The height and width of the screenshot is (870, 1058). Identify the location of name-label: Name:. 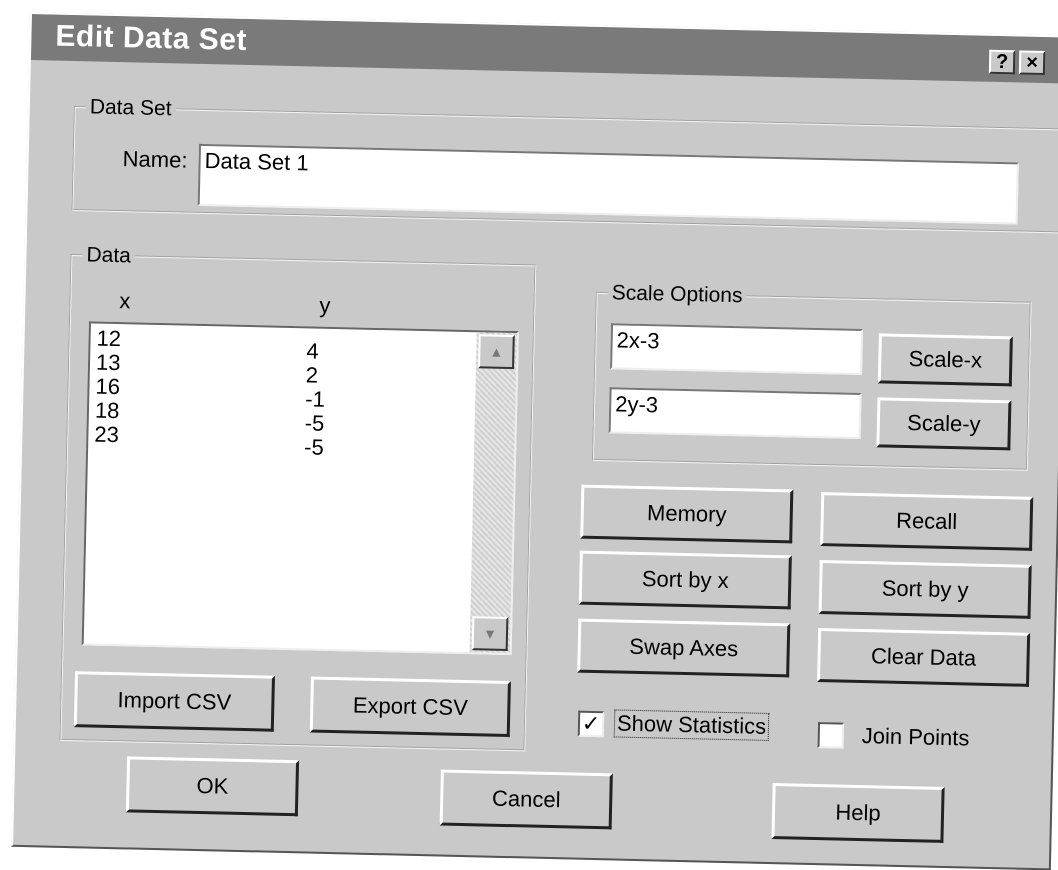
(155, 159).